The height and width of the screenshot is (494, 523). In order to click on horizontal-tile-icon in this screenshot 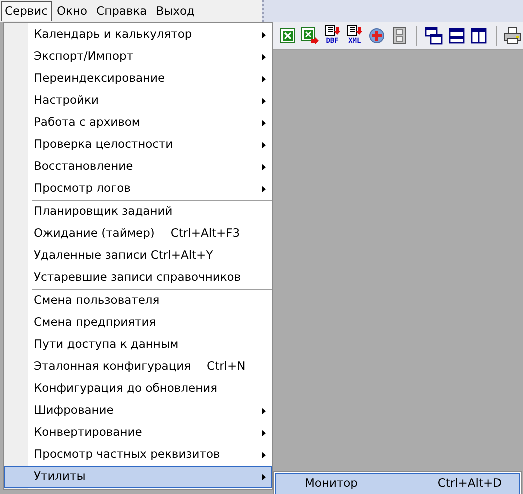, I will do `click(456, 36)`.